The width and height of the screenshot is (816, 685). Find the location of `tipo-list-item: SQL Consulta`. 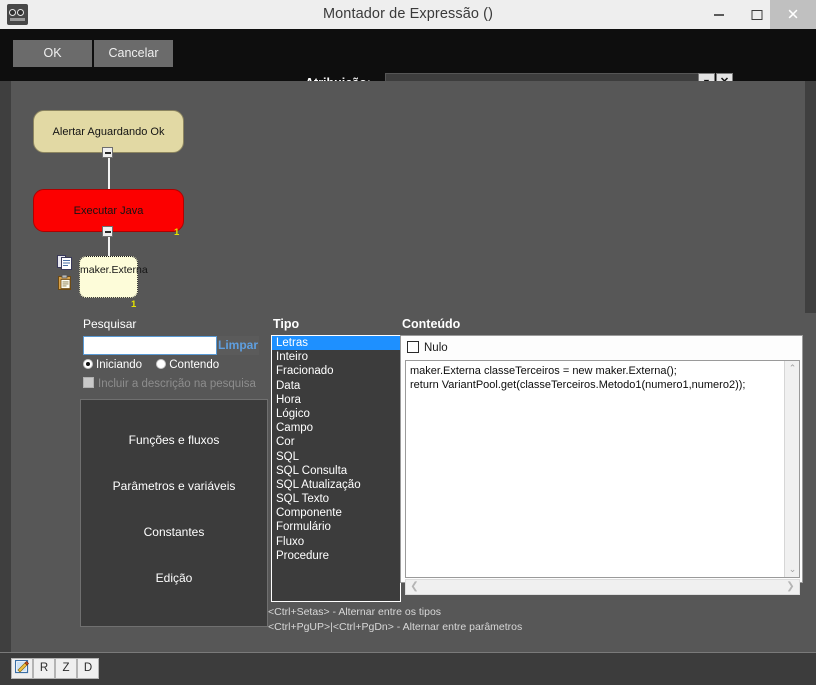

tipo-list-item: SQL Consulta is located at coordinates (336, 471).